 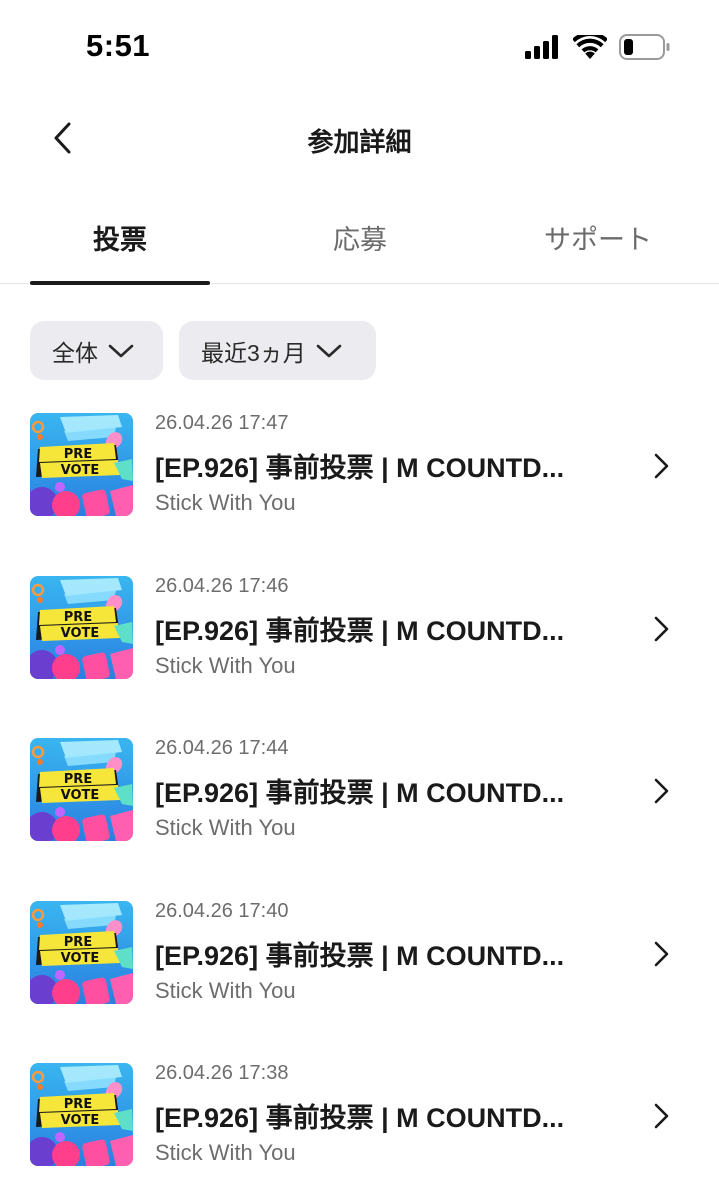 What do you see at coordinates (222, 585) in the screenshot?
I see `item-time: 26.04.26 17:46` at bounding box center [222, 585].